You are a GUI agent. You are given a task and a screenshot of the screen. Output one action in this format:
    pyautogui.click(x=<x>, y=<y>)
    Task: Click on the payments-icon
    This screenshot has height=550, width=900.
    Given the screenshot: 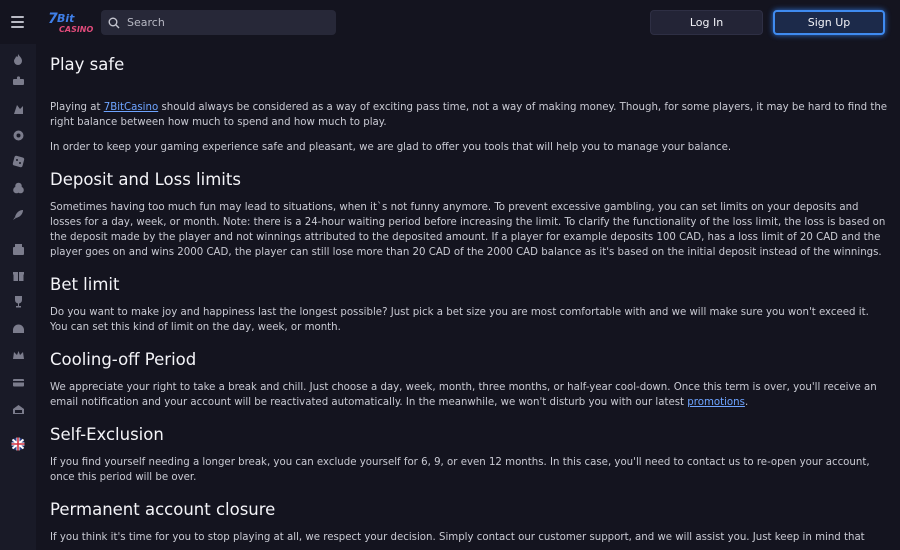 What is the action you would take?
    pyautogui.click(x=18, y=382)
    